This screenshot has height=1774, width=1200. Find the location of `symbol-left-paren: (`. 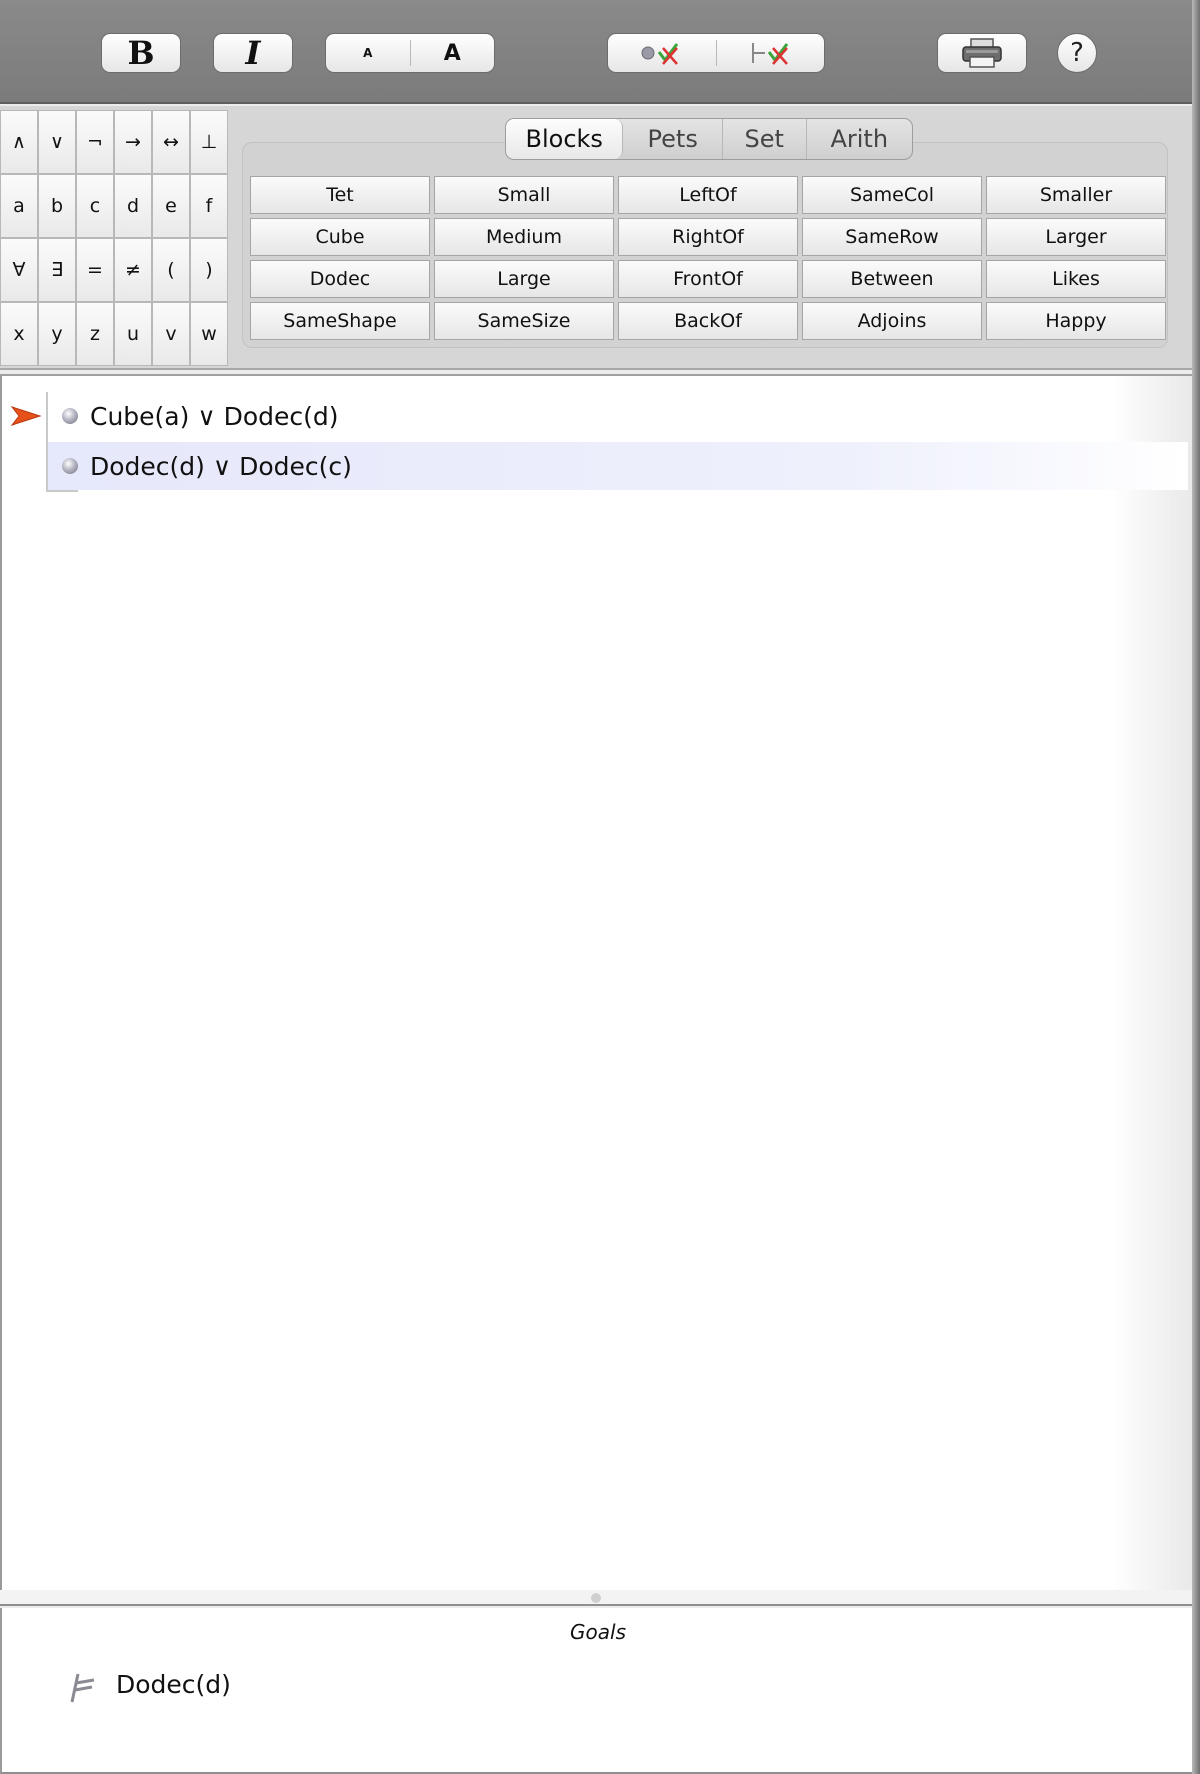

symbol-left-paren: ( is located at coordinates (171, 270).